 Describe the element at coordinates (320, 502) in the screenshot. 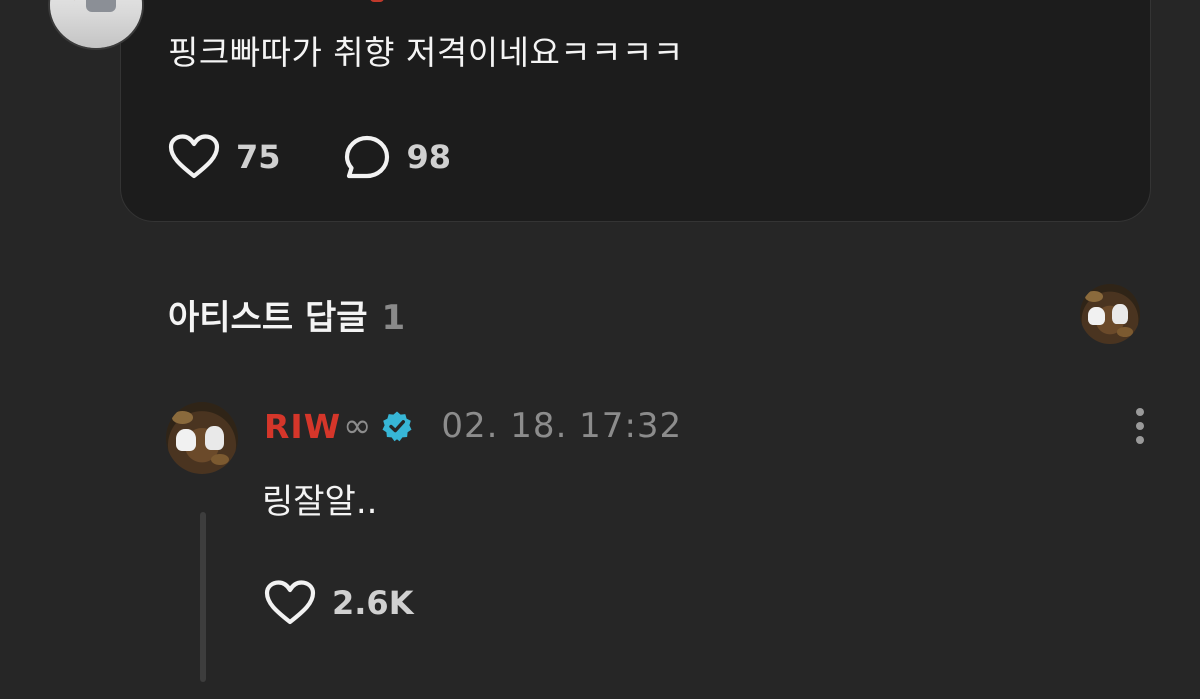

I see `reply-text: 링잘알..` at that location.